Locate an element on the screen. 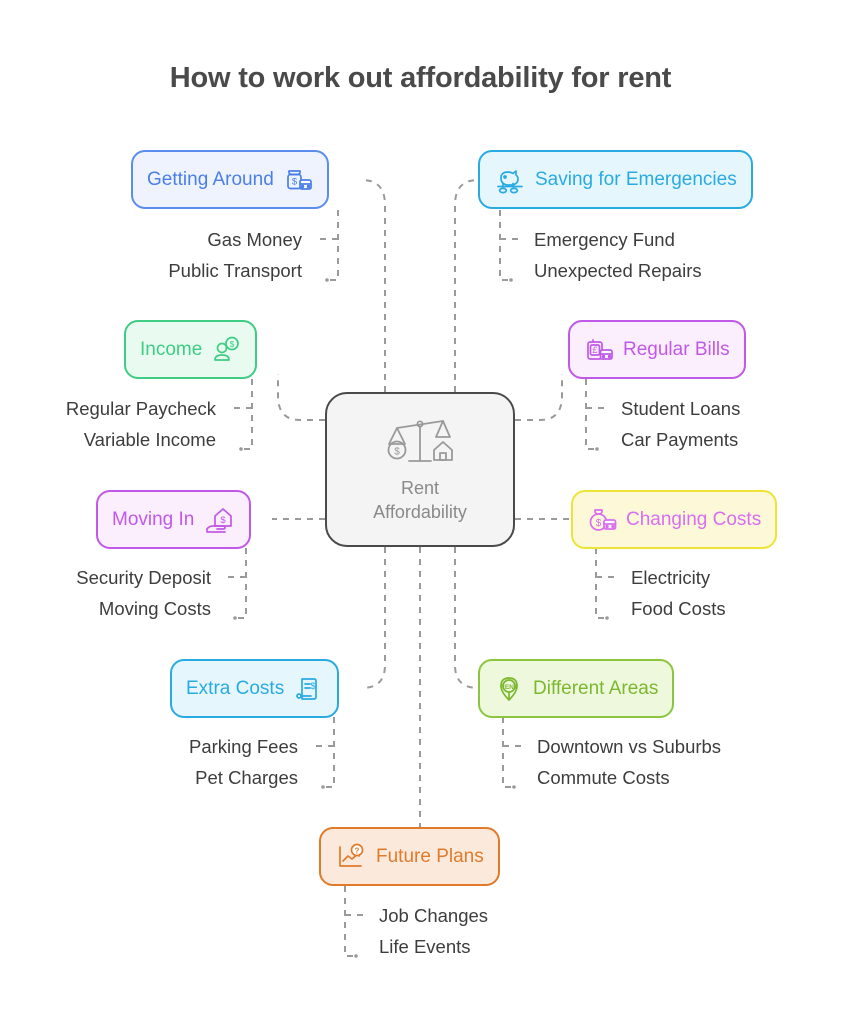 The width and height of the screenshot is (841, 1024). branch-subs-income: Regular Paycheck Variable Income is located at coordinates (108, 424).